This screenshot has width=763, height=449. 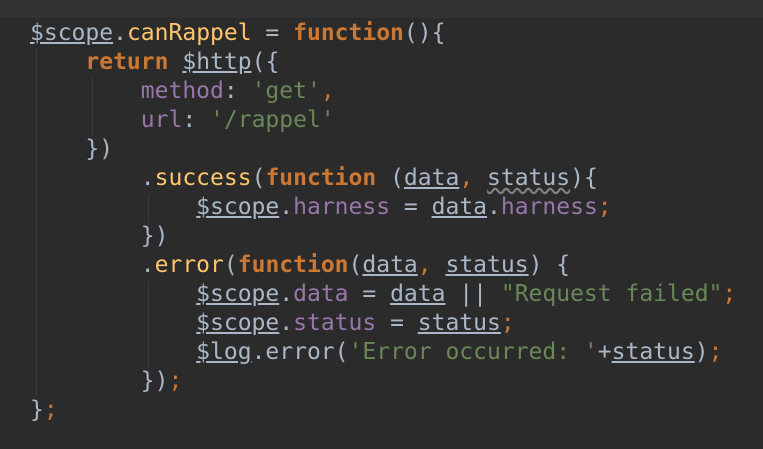 I want to click on code-line-5: }), so click(x=99, y=149).